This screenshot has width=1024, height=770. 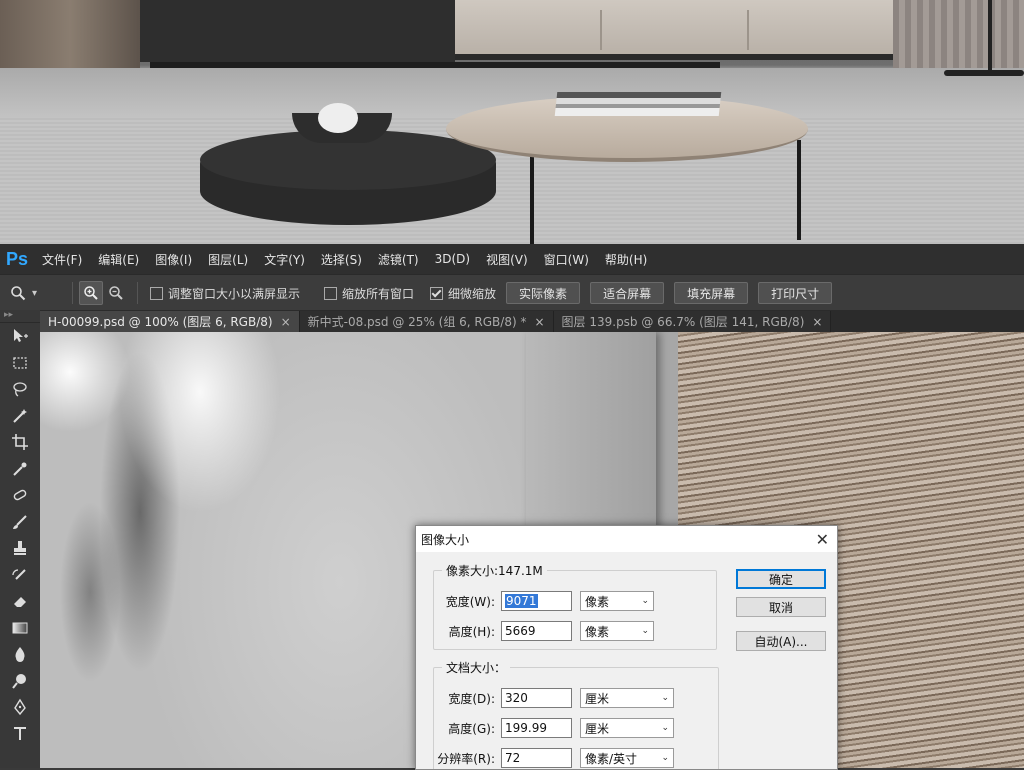 I want to click on menu-window: 窗口(W), so click(x=566, y=259).